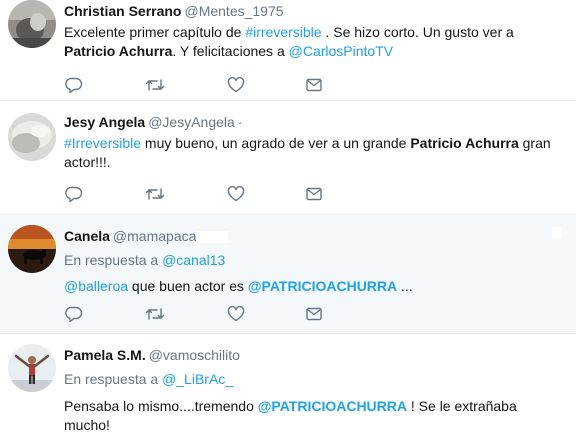 Image resolution: width=576 pixels, height=435 pixels. What do you see at coordinates (155, 32) in the screenshot?
I see `text-segment: Excelente primer capítulo de` at bounding box center [155, 32].